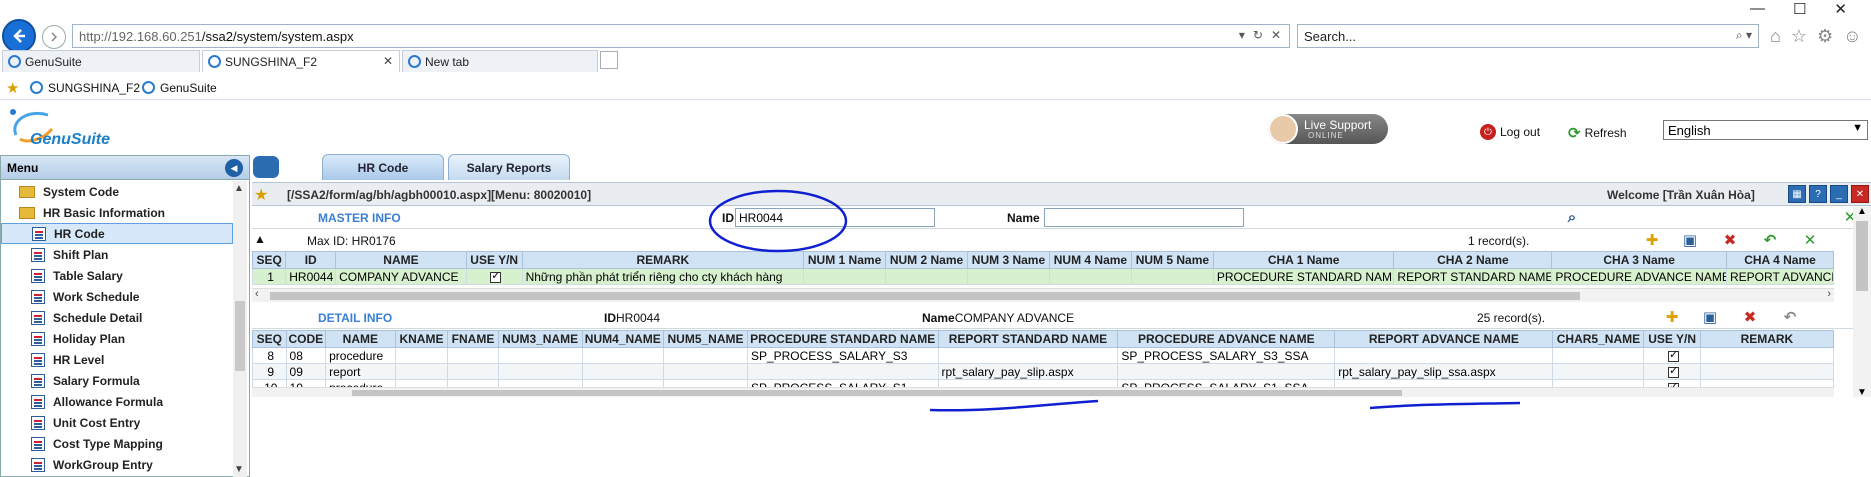 The height and width of the screenshot is (477, 1871). Describe the element at coordinates (117, 296) in the screenshot. I see `sidebar-item: Work Schedule` at that location.